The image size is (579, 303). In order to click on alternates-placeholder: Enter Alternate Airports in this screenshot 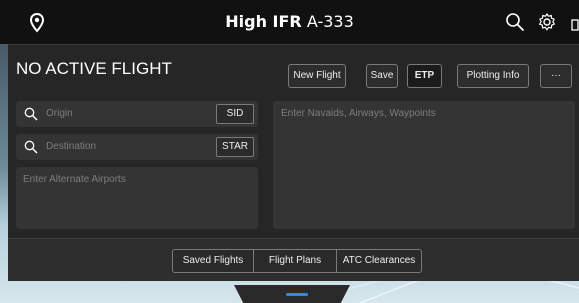, I will do `click(74, 179)`.